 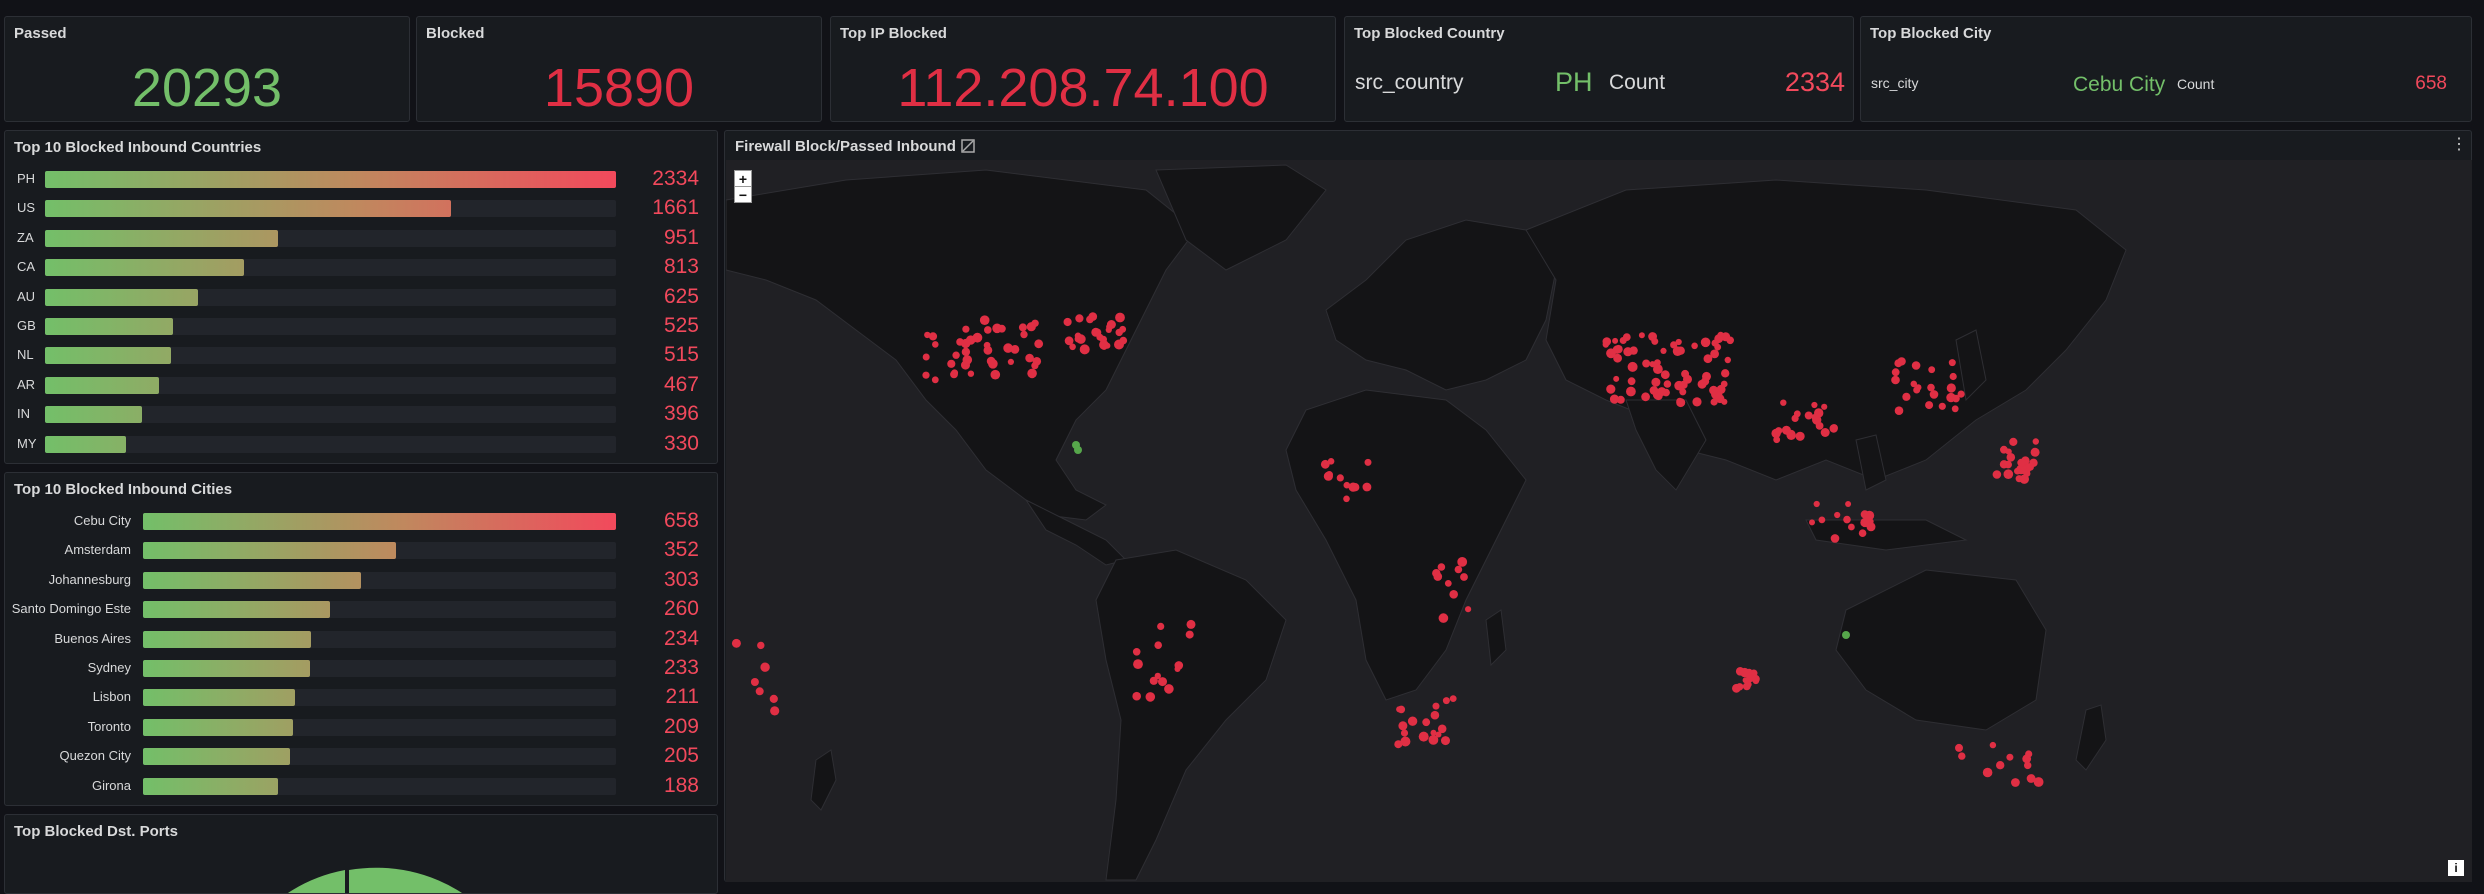 I want to click on passed-marker, so click(x=1078, y=450).